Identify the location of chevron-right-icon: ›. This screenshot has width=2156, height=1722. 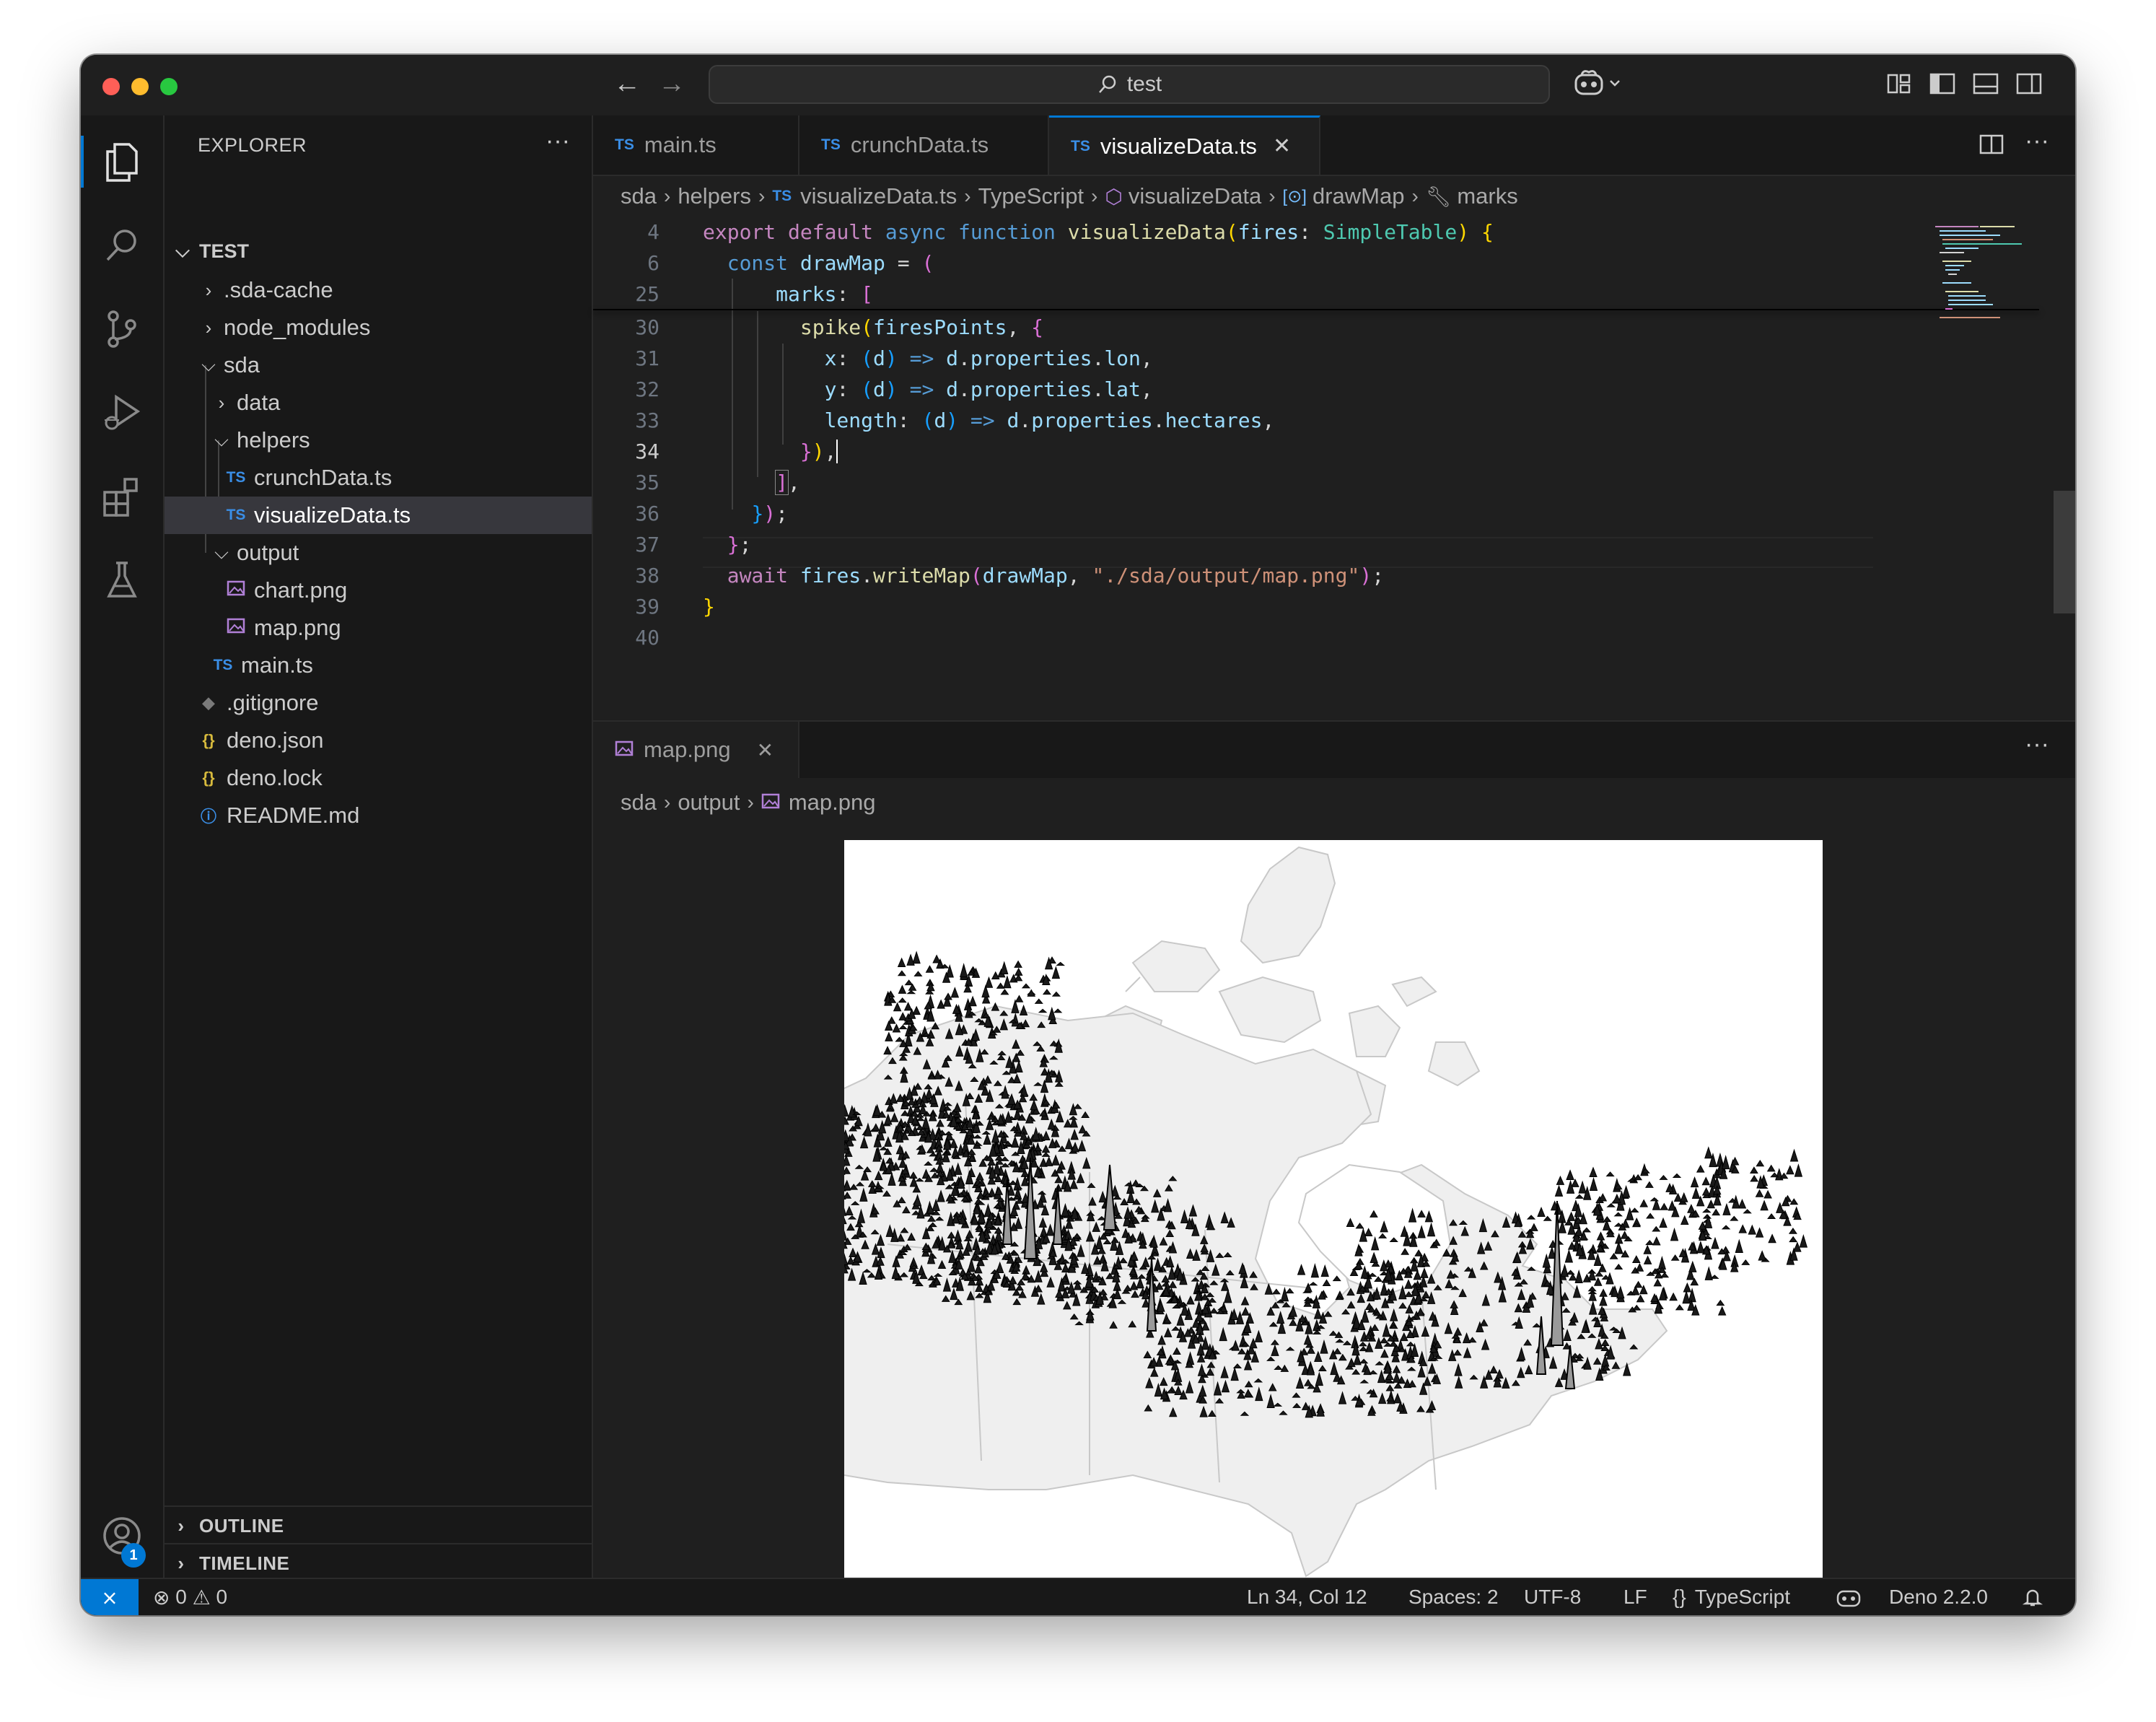
(762, 196).